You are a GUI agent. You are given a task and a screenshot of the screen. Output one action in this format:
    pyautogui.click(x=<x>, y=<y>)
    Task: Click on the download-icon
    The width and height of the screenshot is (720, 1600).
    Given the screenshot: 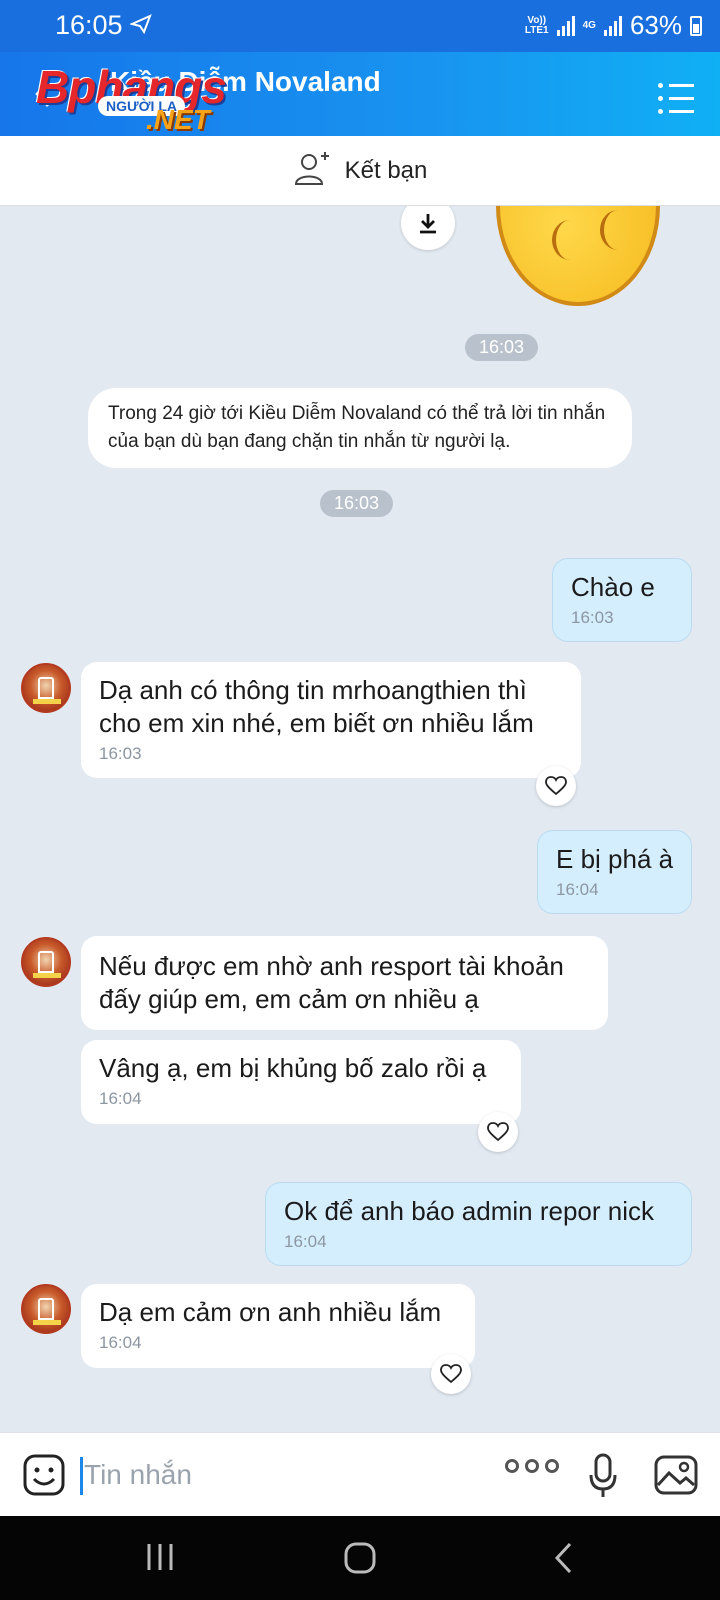 What is the action you would take?
    pyautogui.click(x=428, y=228)
    